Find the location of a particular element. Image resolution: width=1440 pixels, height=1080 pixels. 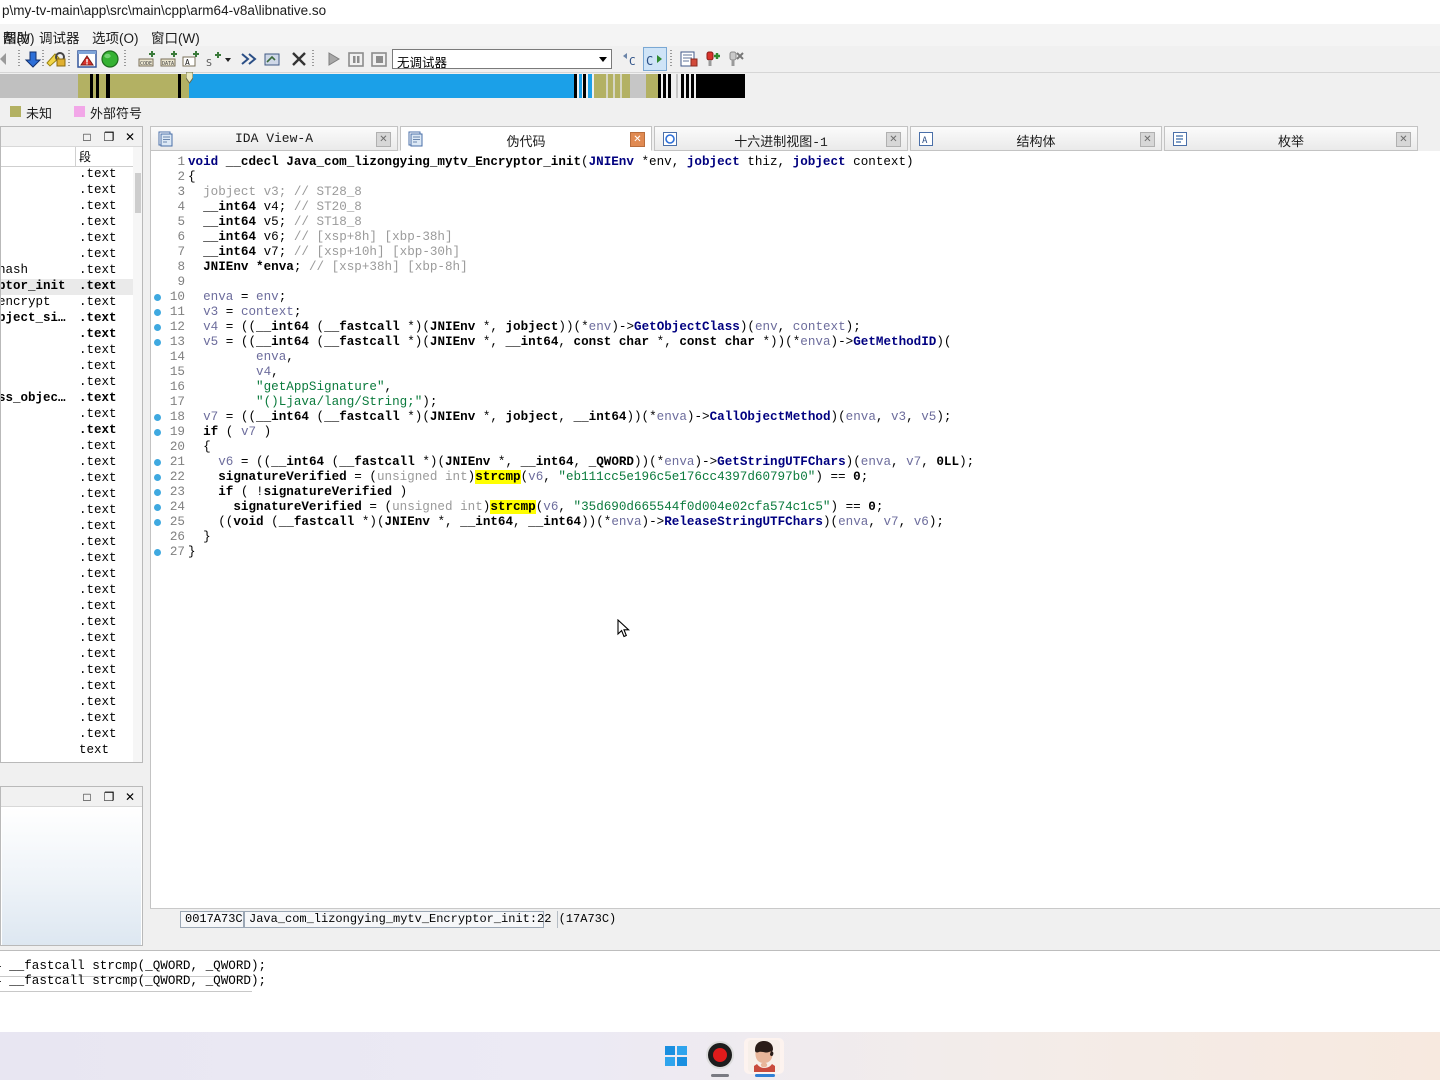

code-line: 17 "()Ljava/lang/String;"); is located at coordinates (795, 402).